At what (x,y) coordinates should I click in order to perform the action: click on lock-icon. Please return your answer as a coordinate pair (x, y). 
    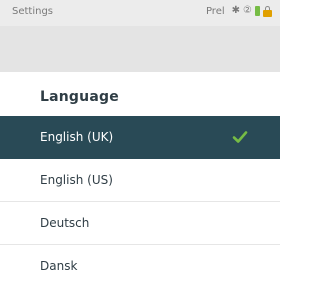
    Looking at the image, I should click on (267, 11).